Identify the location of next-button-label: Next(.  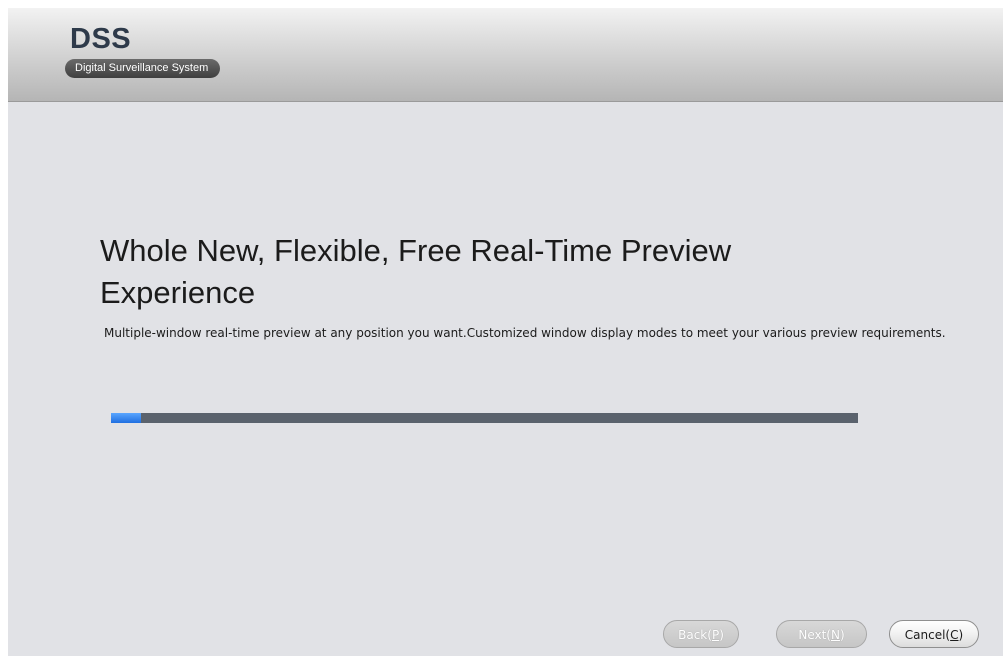
(814, 635).